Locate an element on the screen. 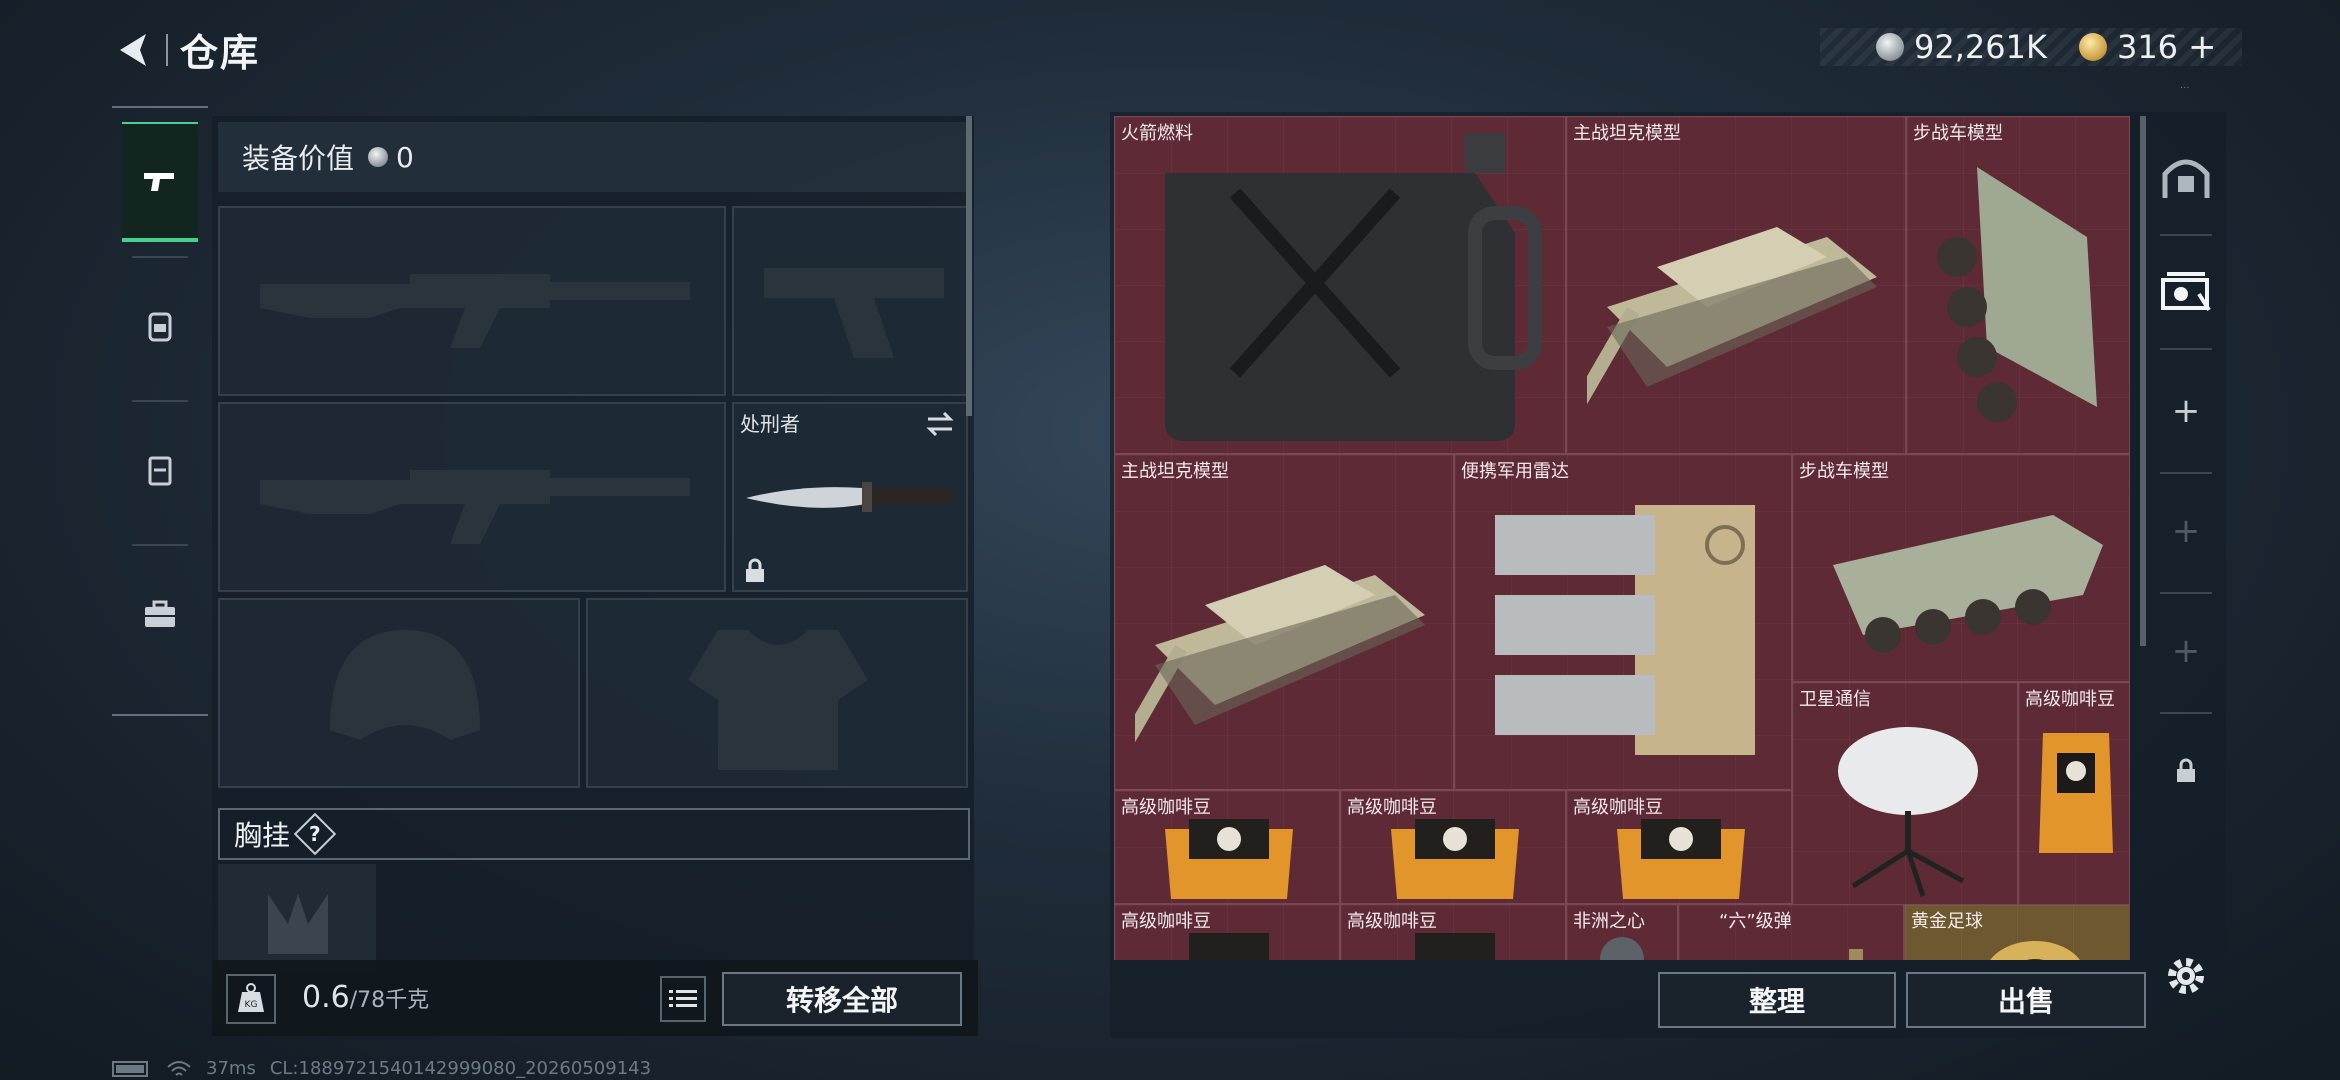  stash-tab-bar: + + + is located at coordinates (2186, 476).